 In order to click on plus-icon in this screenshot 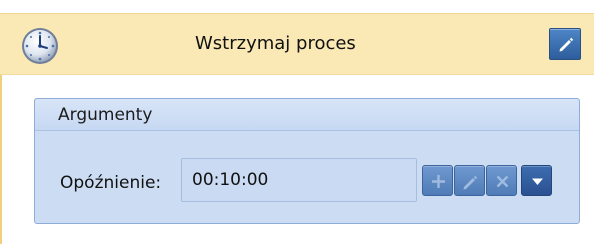, I will do `click(438, 181)`.